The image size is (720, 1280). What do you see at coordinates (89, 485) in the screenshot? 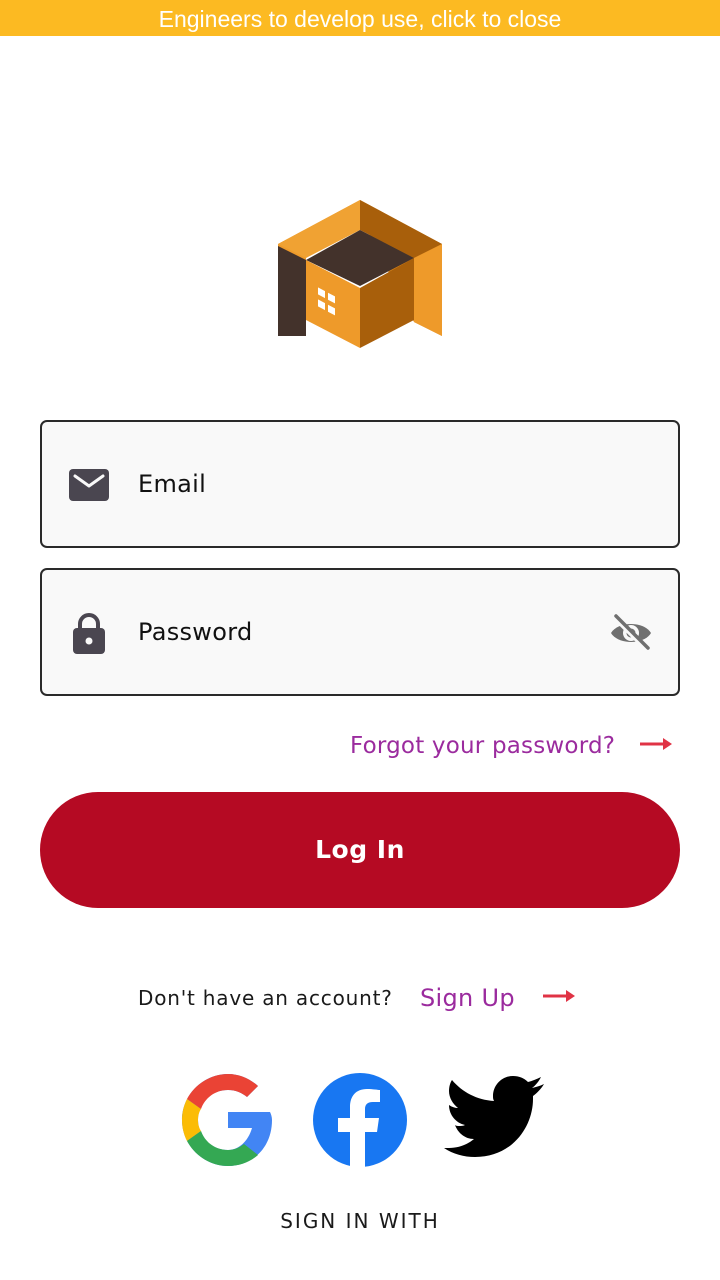
I see `mail-icon` at bounding box center [89, 485].